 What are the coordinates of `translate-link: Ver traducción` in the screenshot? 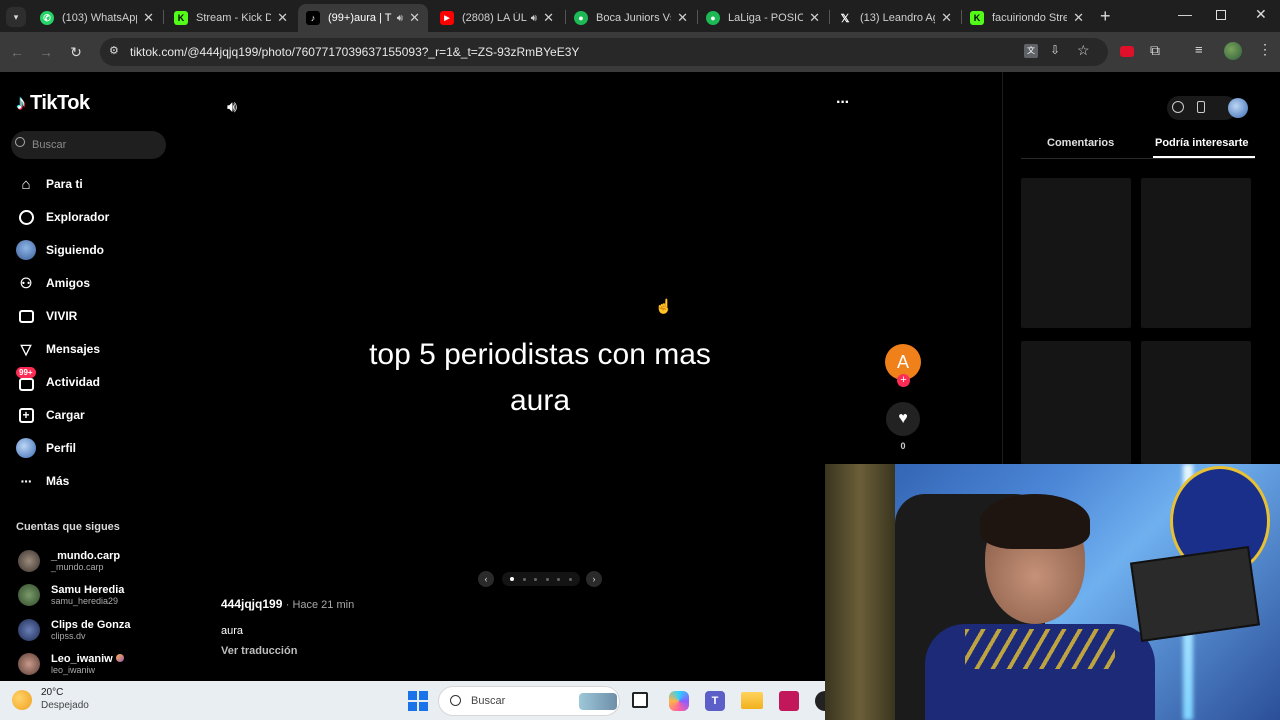 It's located at (259, 651).